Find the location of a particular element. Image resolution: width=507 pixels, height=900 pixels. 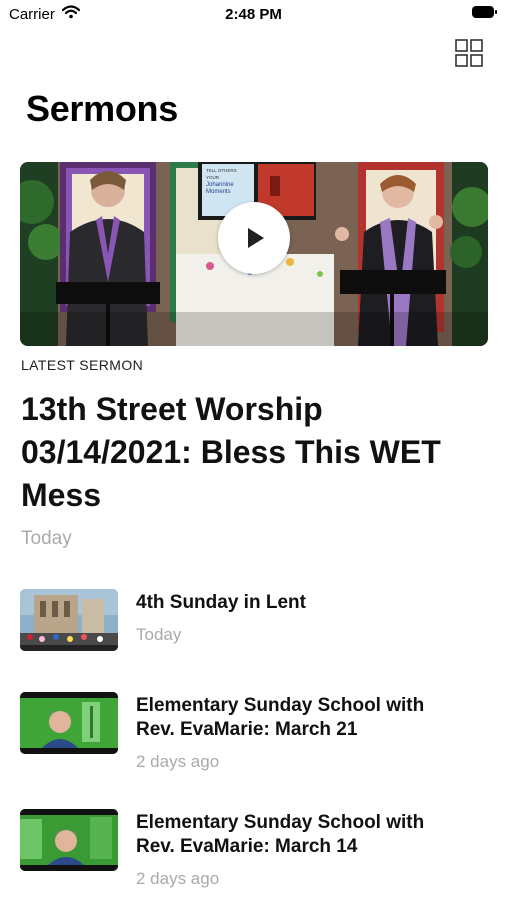

status-bar: Carrier 2:48 PM is located at coordinates (253, 15).